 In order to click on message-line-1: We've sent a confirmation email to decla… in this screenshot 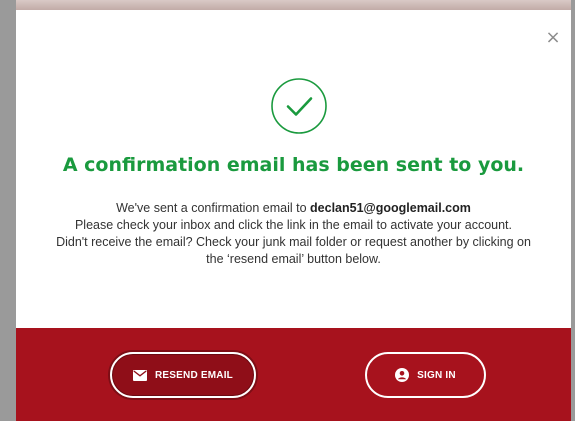, I will do `click(293, 208)`.